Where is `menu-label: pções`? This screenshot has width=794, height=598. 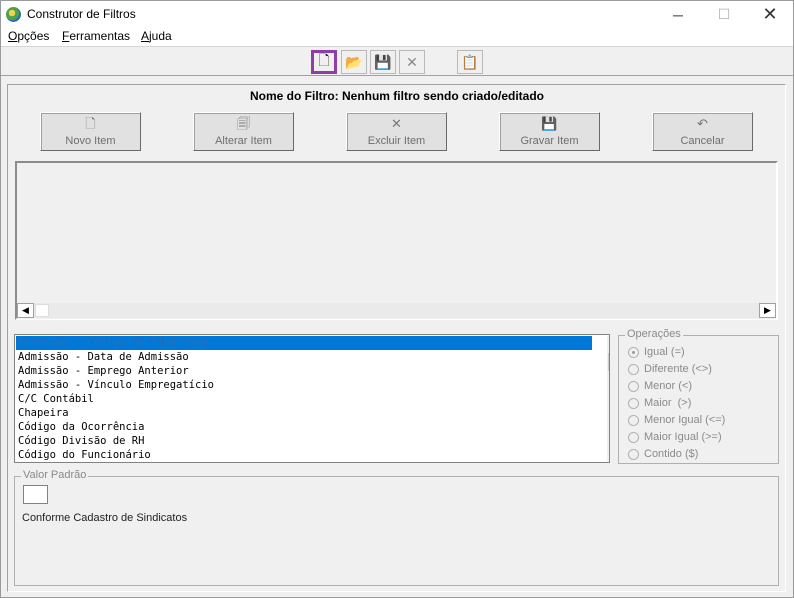 menu-label: pções is located at coordinates (33, 36).